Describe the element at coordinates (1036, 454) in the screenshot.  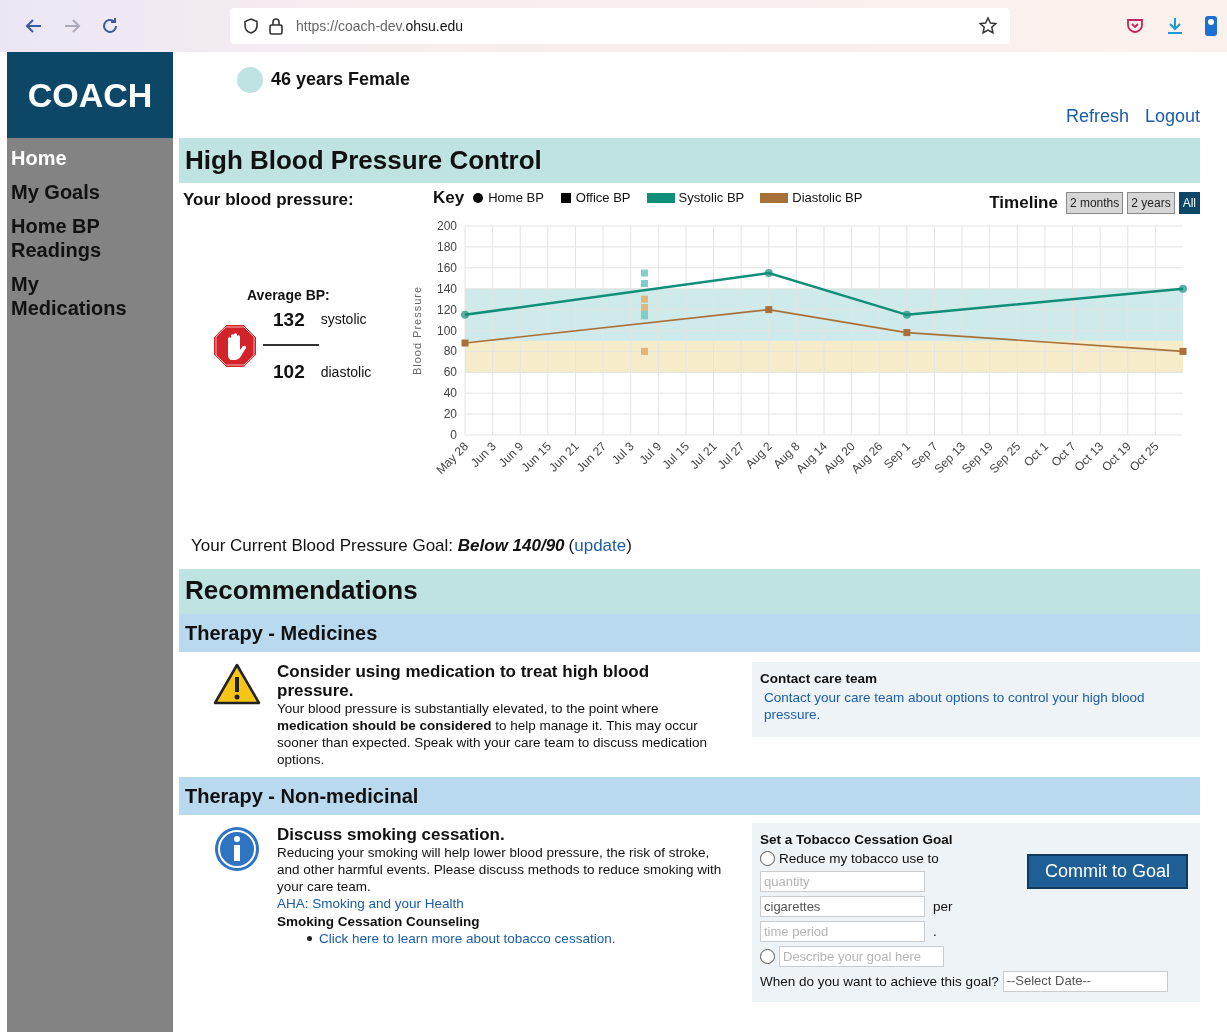
I see `x-tick-label: Oct 1` at that location.